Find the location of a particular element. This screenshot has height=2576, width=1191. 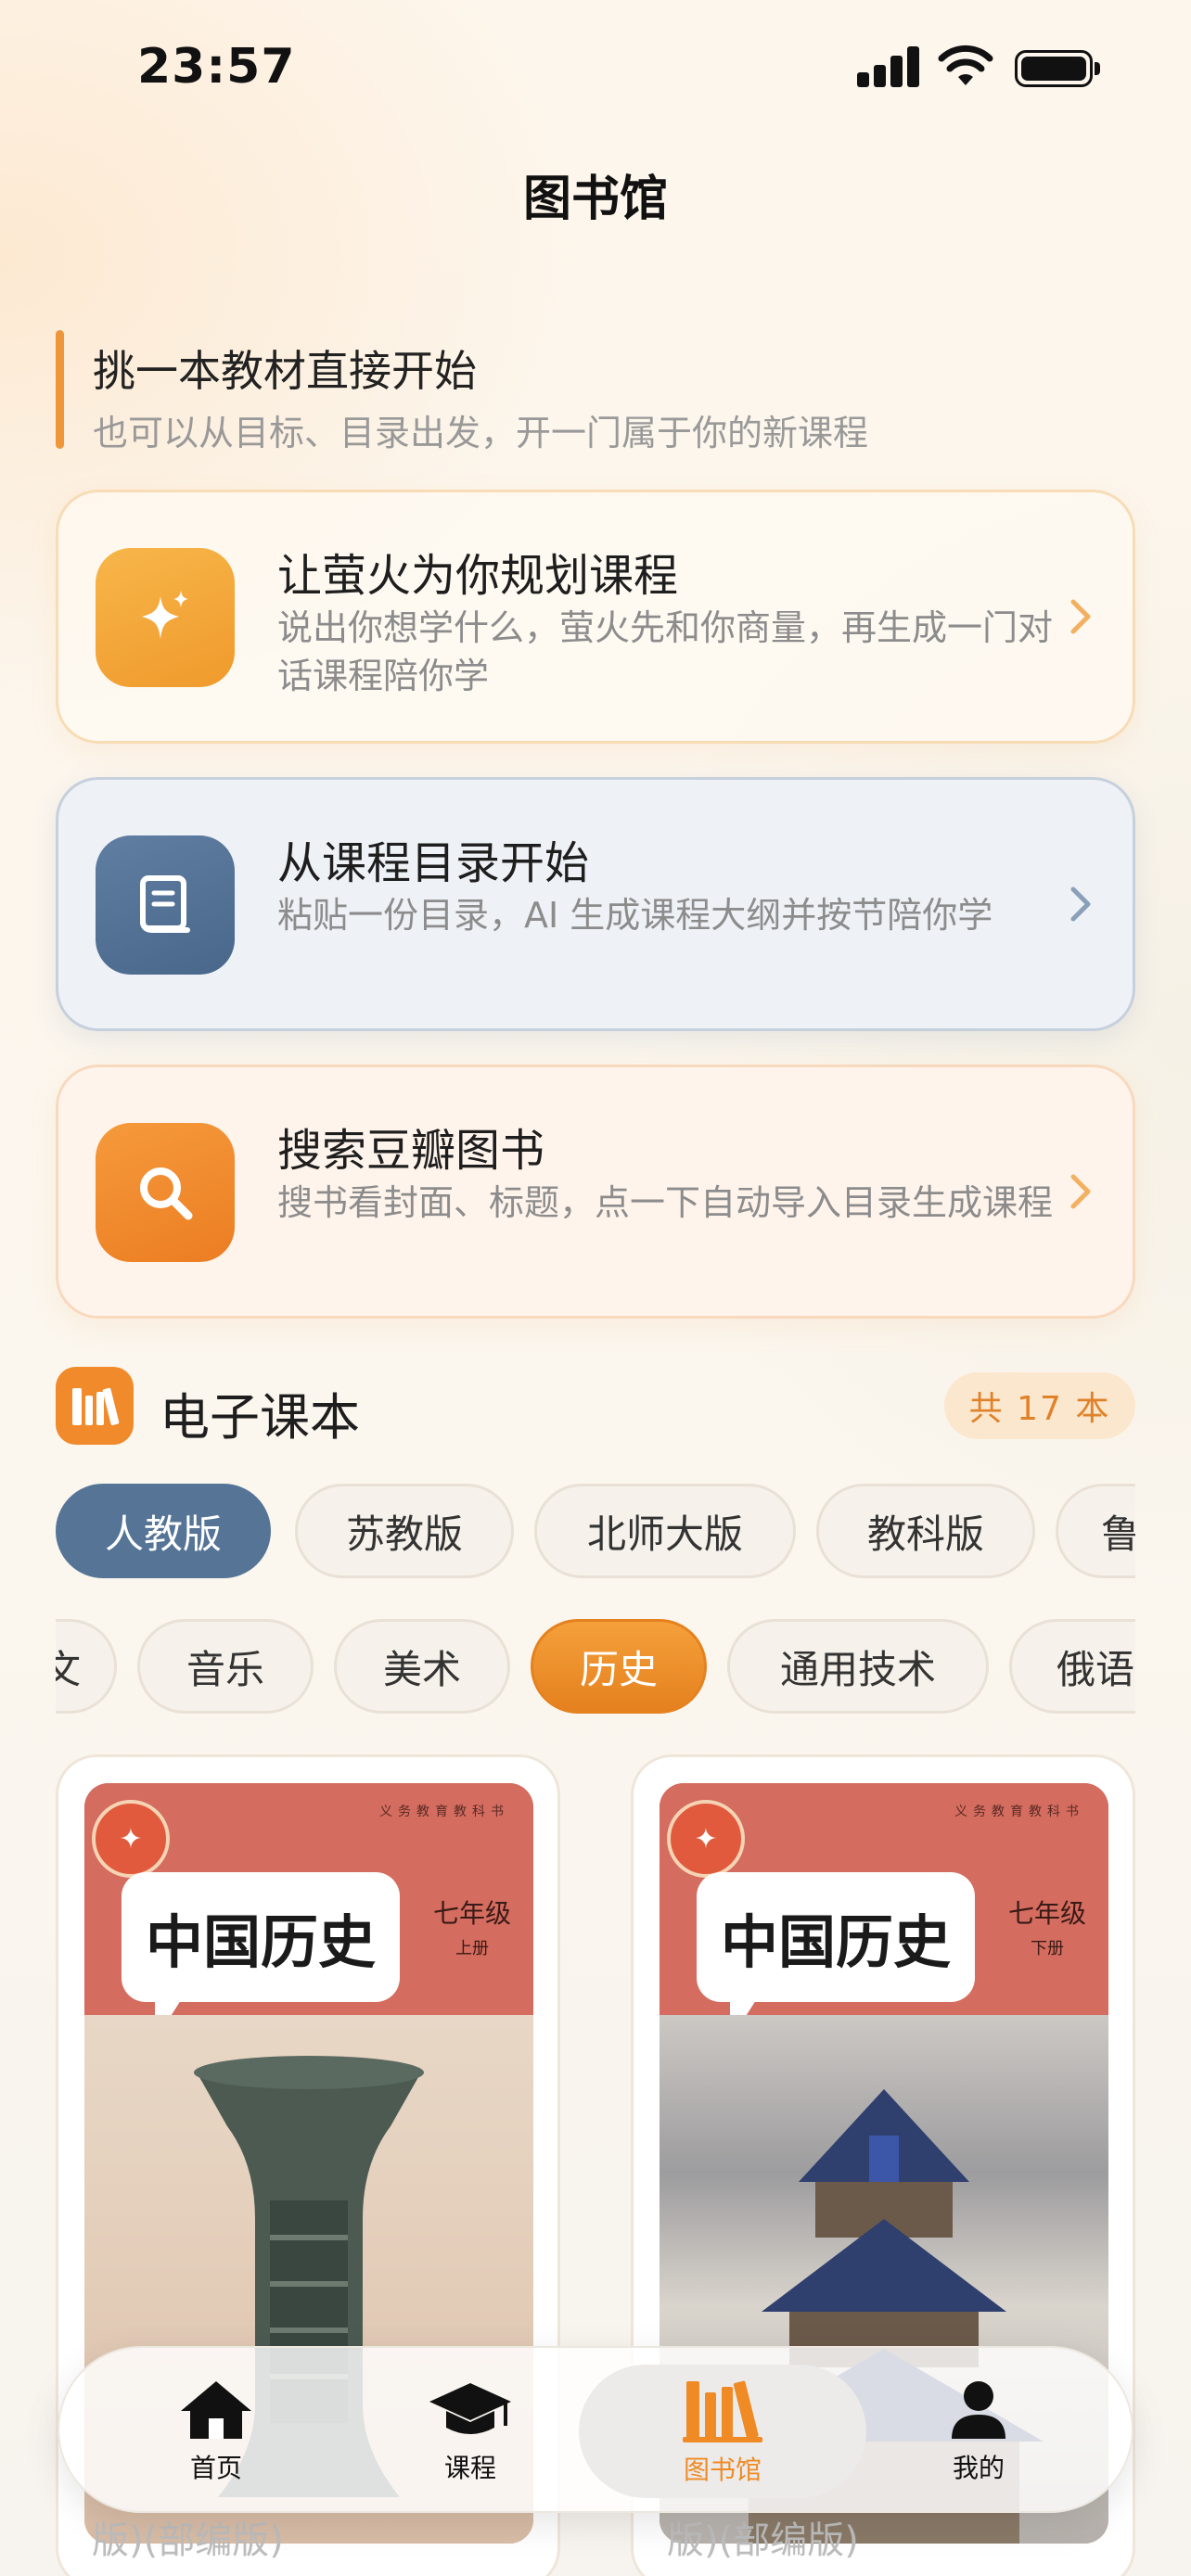

status-time: 23:57 is located at coordinates (216, 67).